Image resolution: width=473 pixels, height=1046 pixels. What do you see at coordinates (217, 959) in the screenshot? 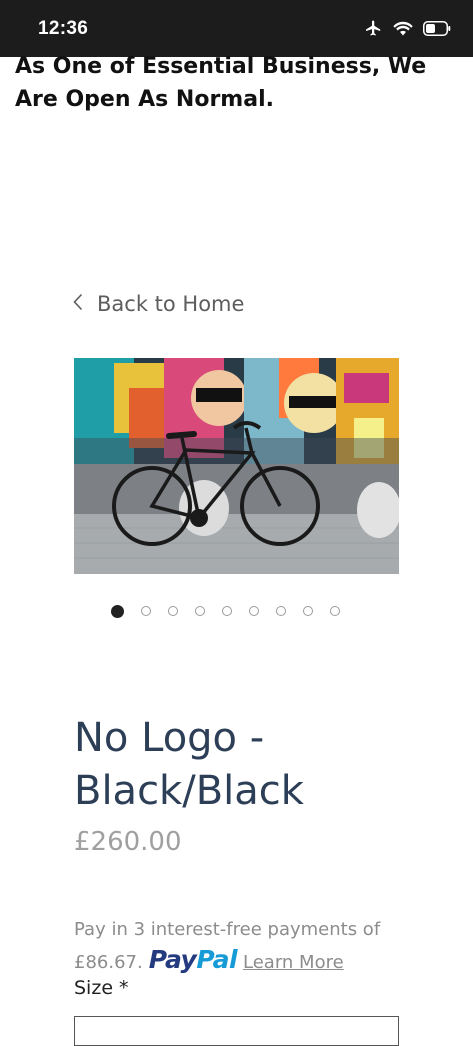
I see `paypal-logo-pal: Pal` at bounding box center [217, 959].